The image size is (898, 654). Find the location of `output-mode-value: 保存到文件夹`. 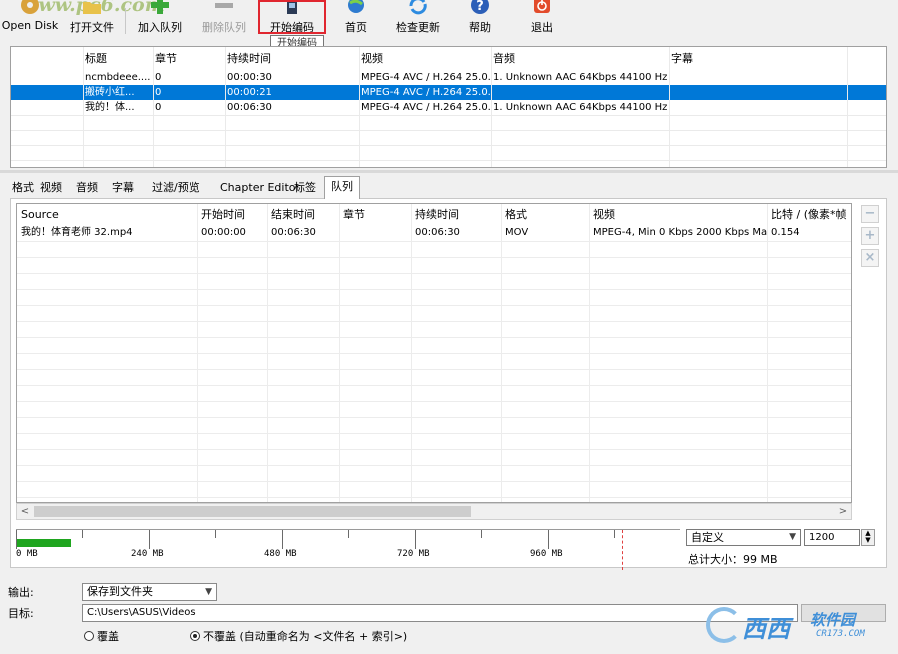

output-mode-value: 保存到文件夹 is located at coordinates (120, 591).